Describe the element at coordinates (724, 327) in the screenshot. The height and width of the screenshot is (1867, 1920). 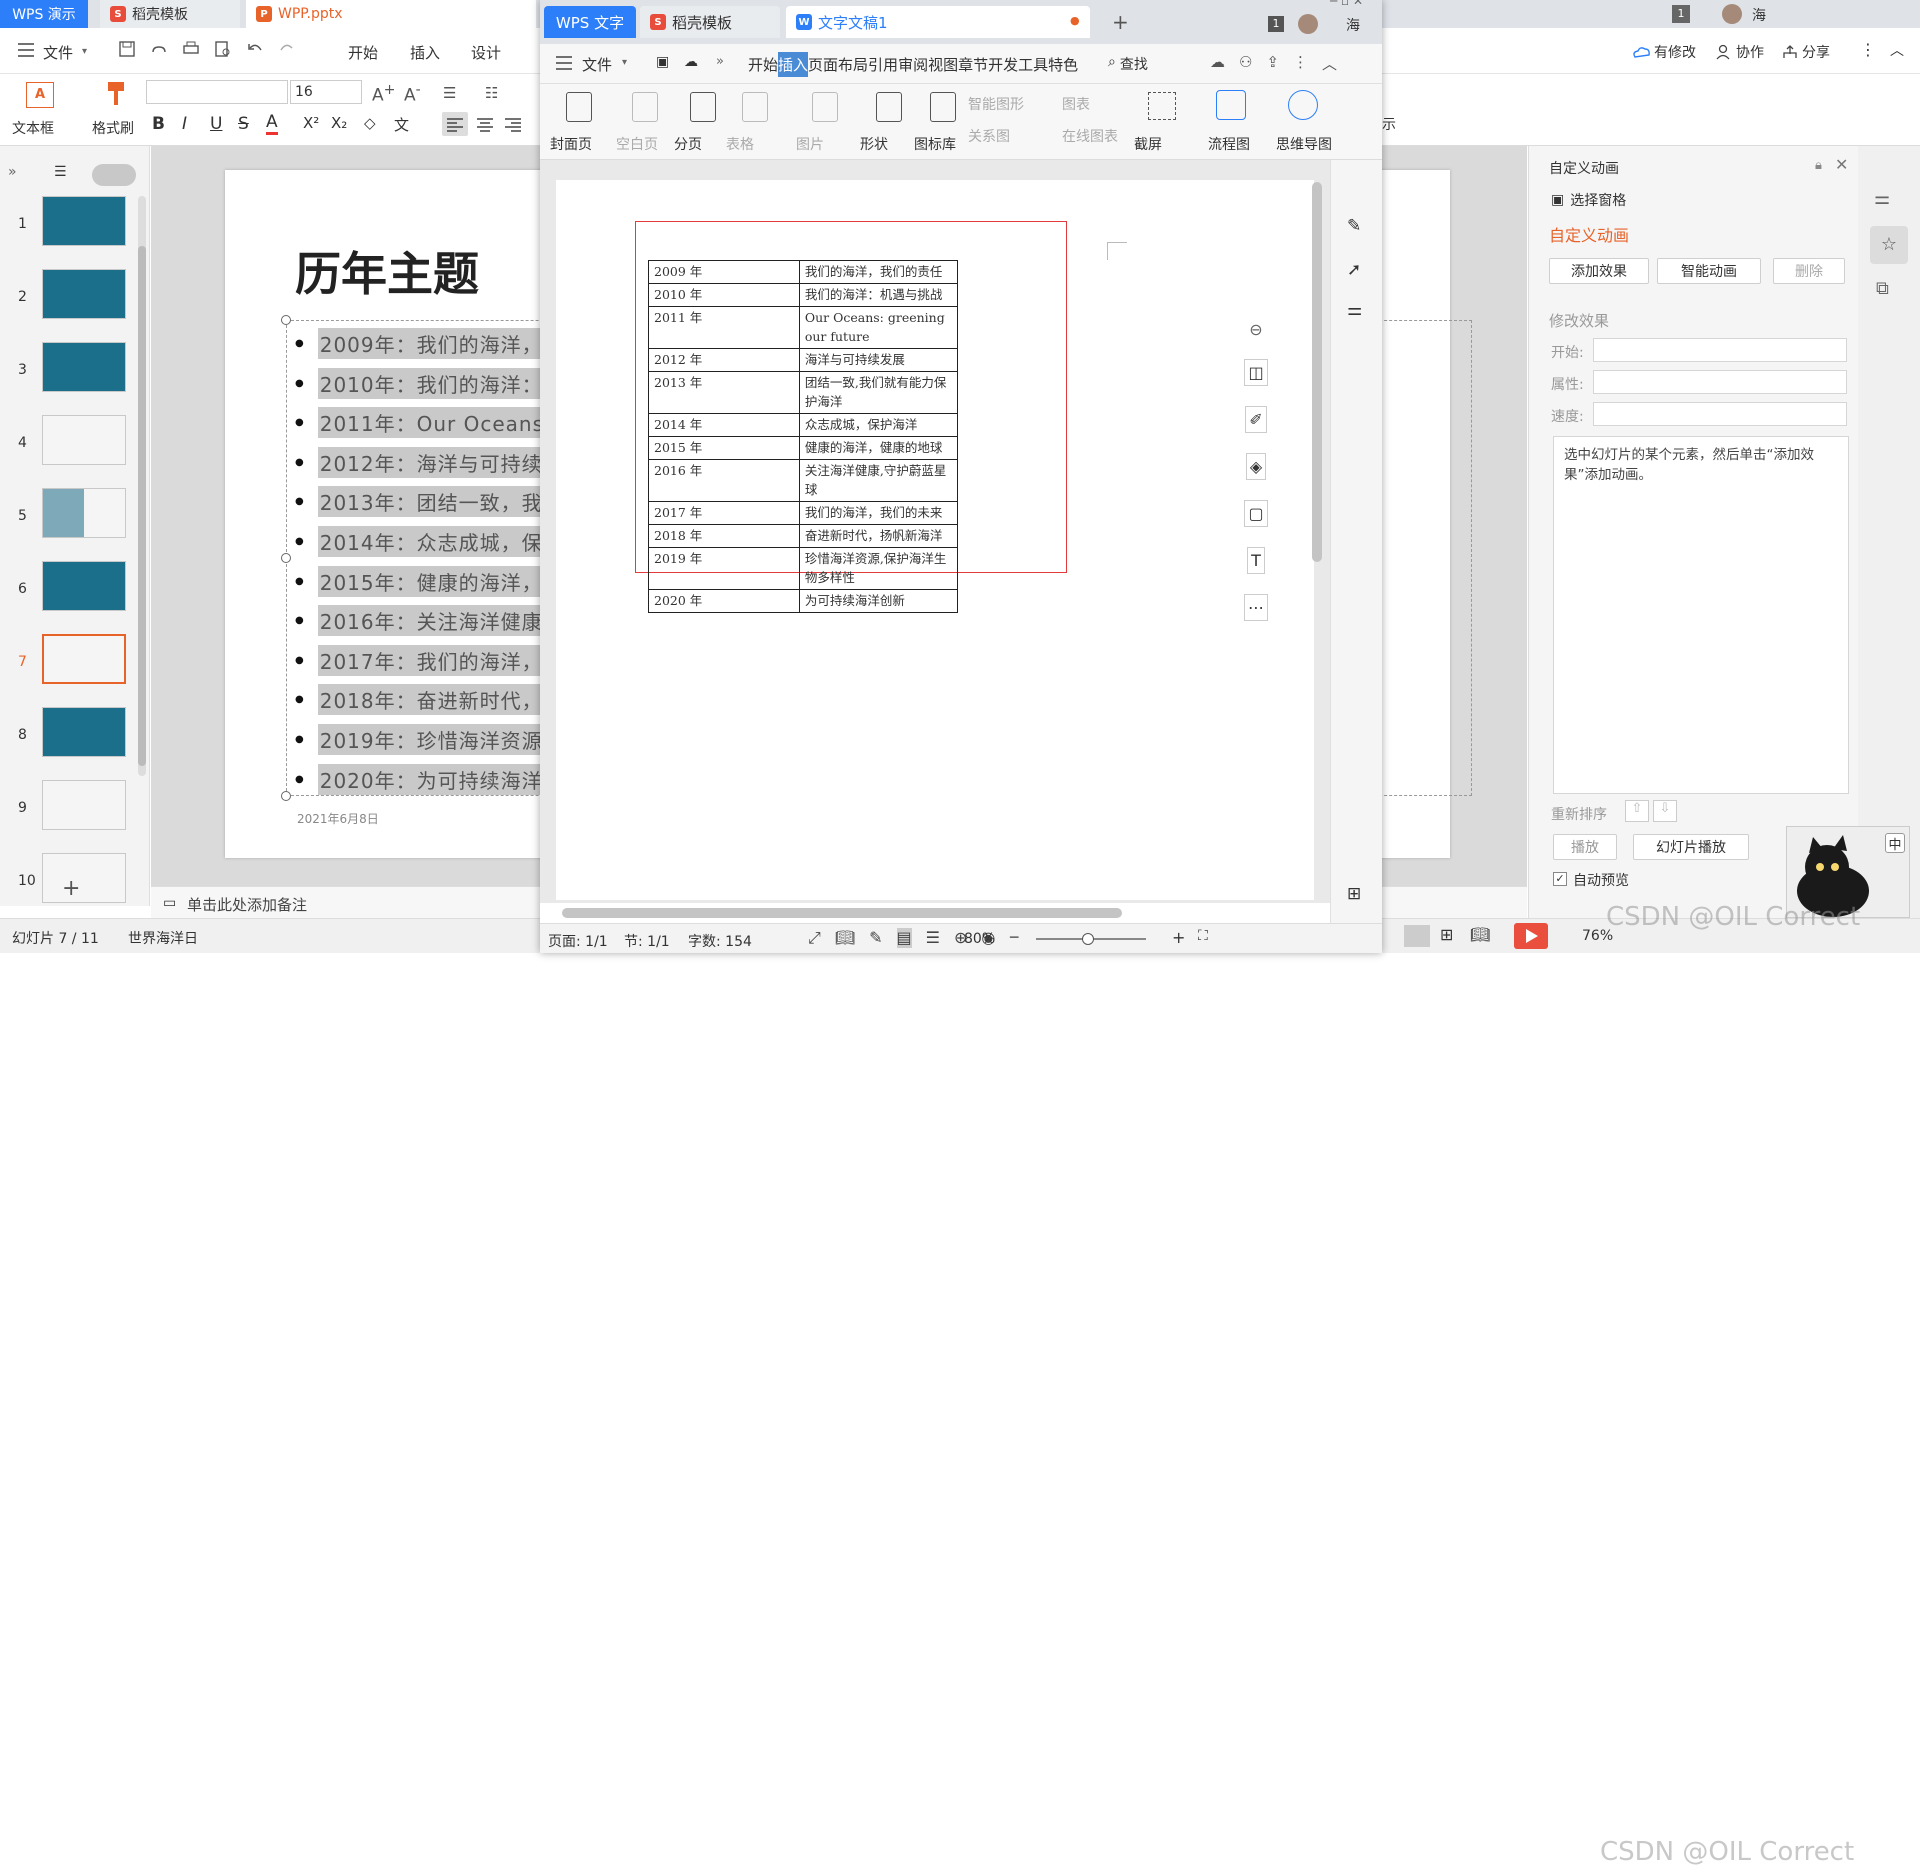
I see `year-cell: 2011 年` at that location.